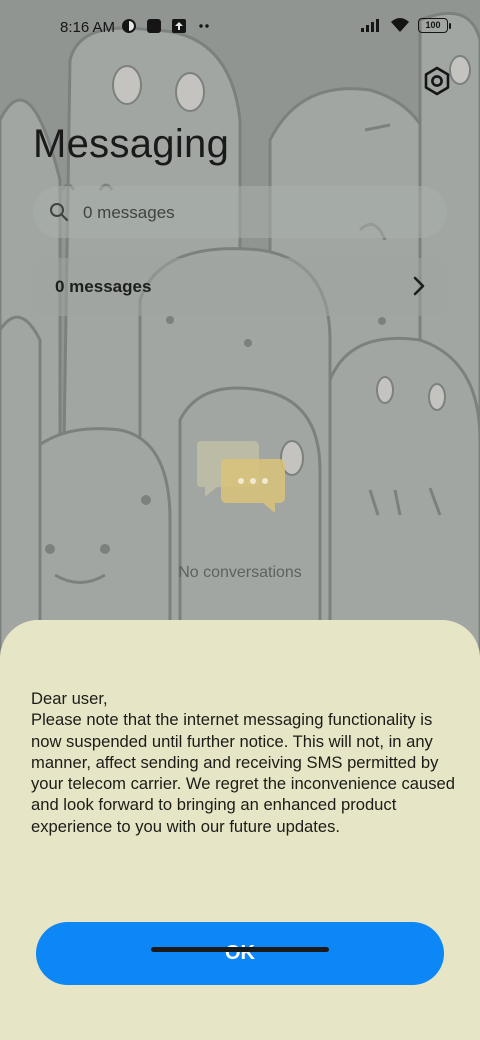 The image size is (480, 1040). Describe the element at coordinates (240, 953) in the screenshot. I see `ok-button: OK` at that location.